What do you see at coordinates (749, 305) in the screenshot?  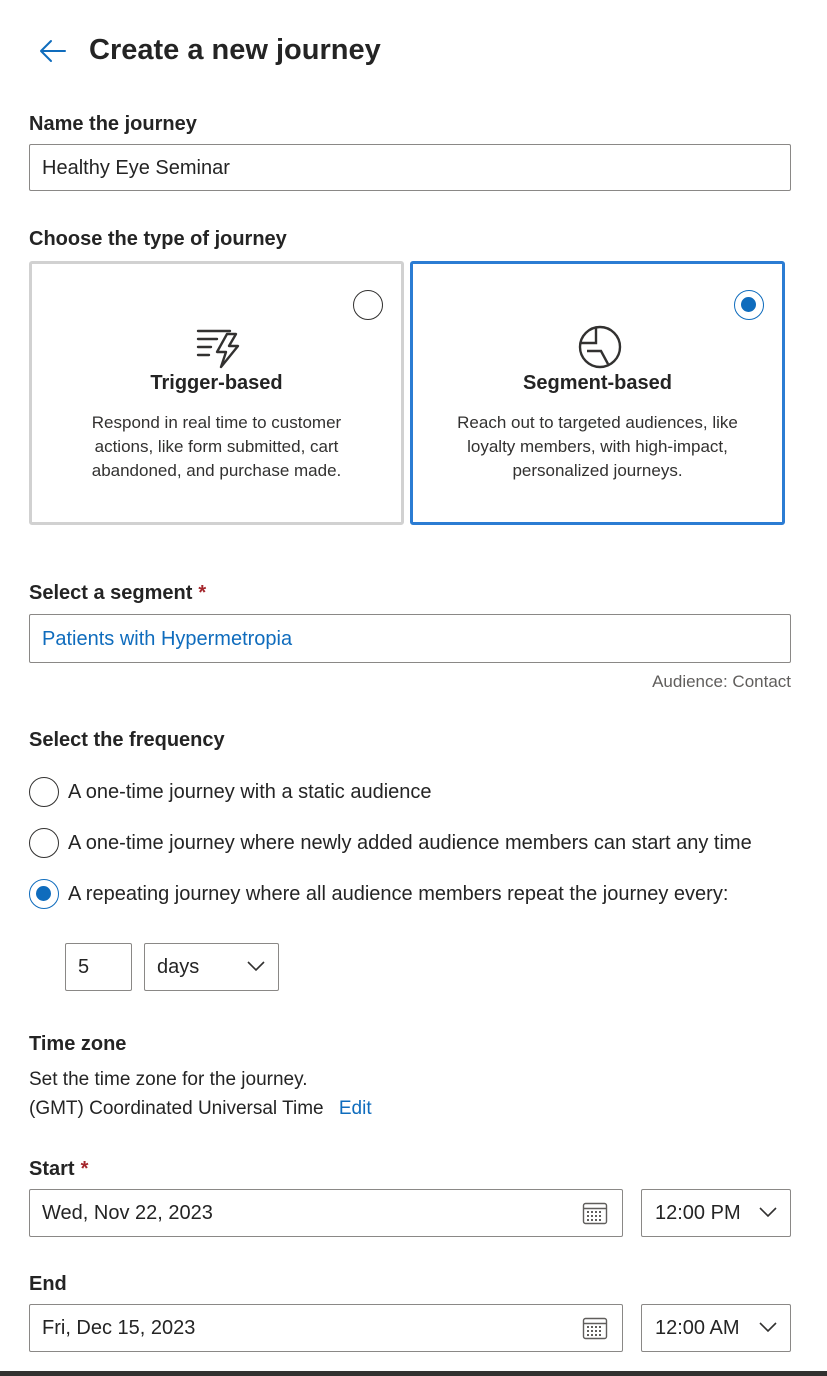 I see `segment-based-radio` at bounding box center [749, 305].